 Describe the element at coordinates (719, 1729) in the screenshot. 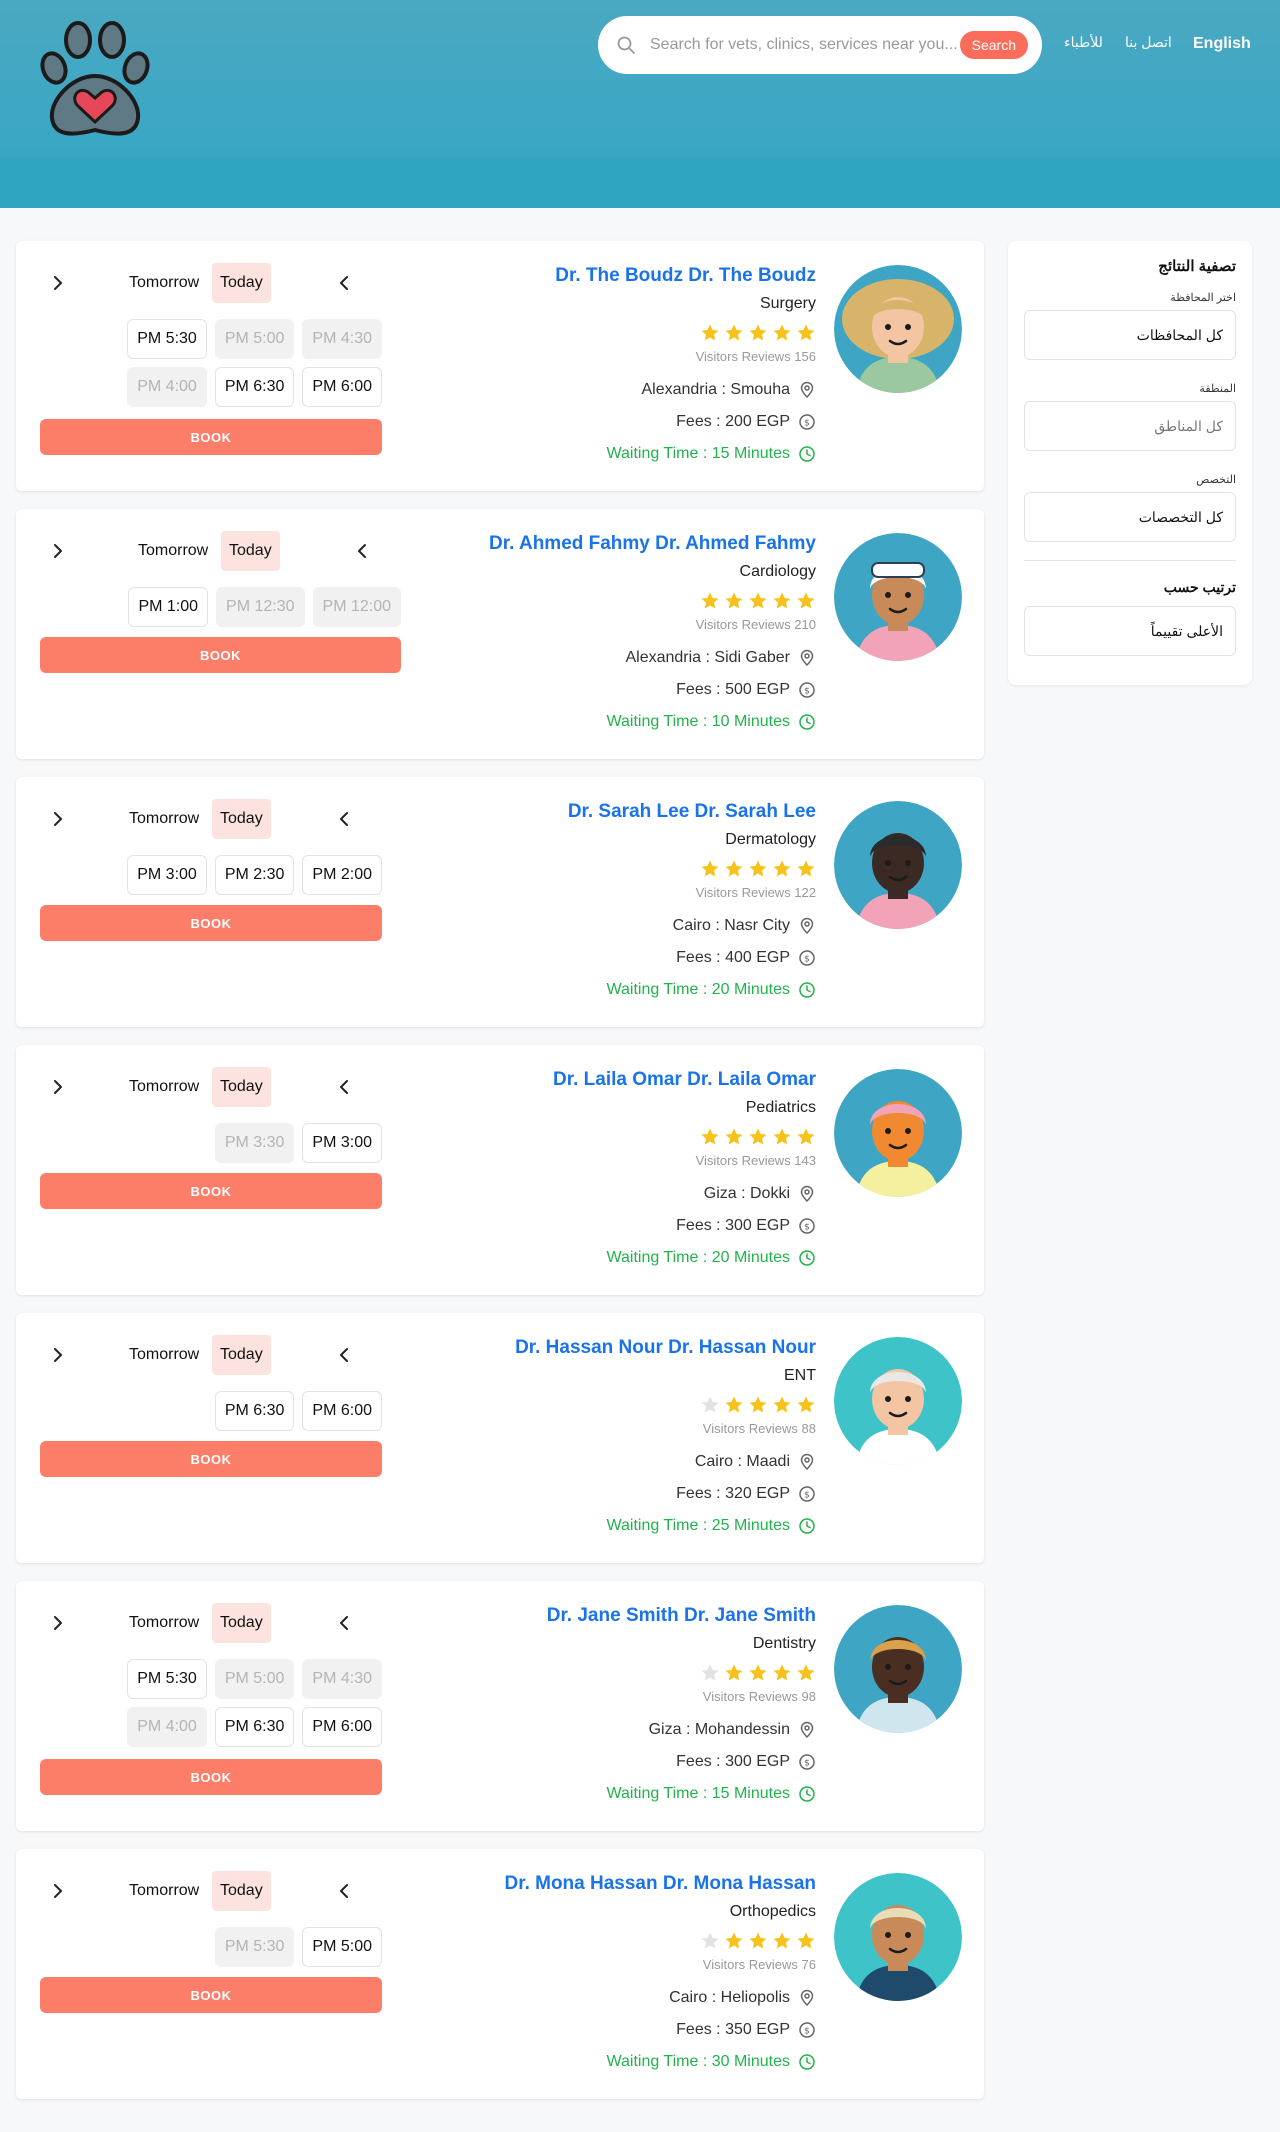

I see `location-text: Giza : Mohandessin` at that location.